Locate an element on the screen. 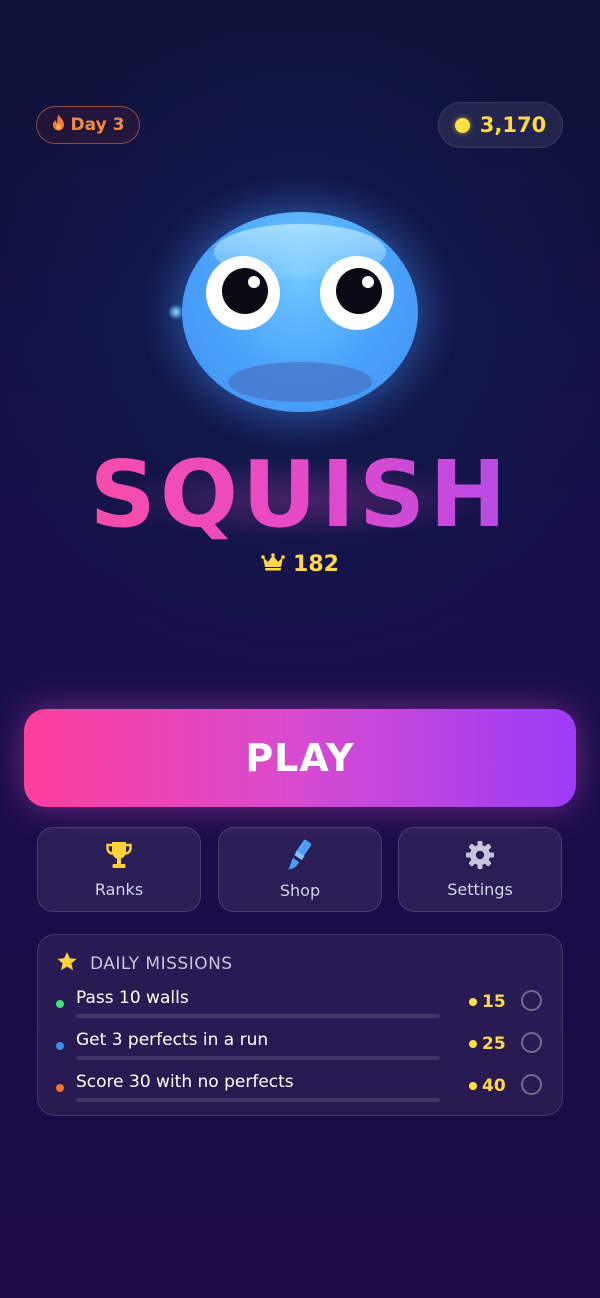  right-eye is located at coordinates (357, 293).